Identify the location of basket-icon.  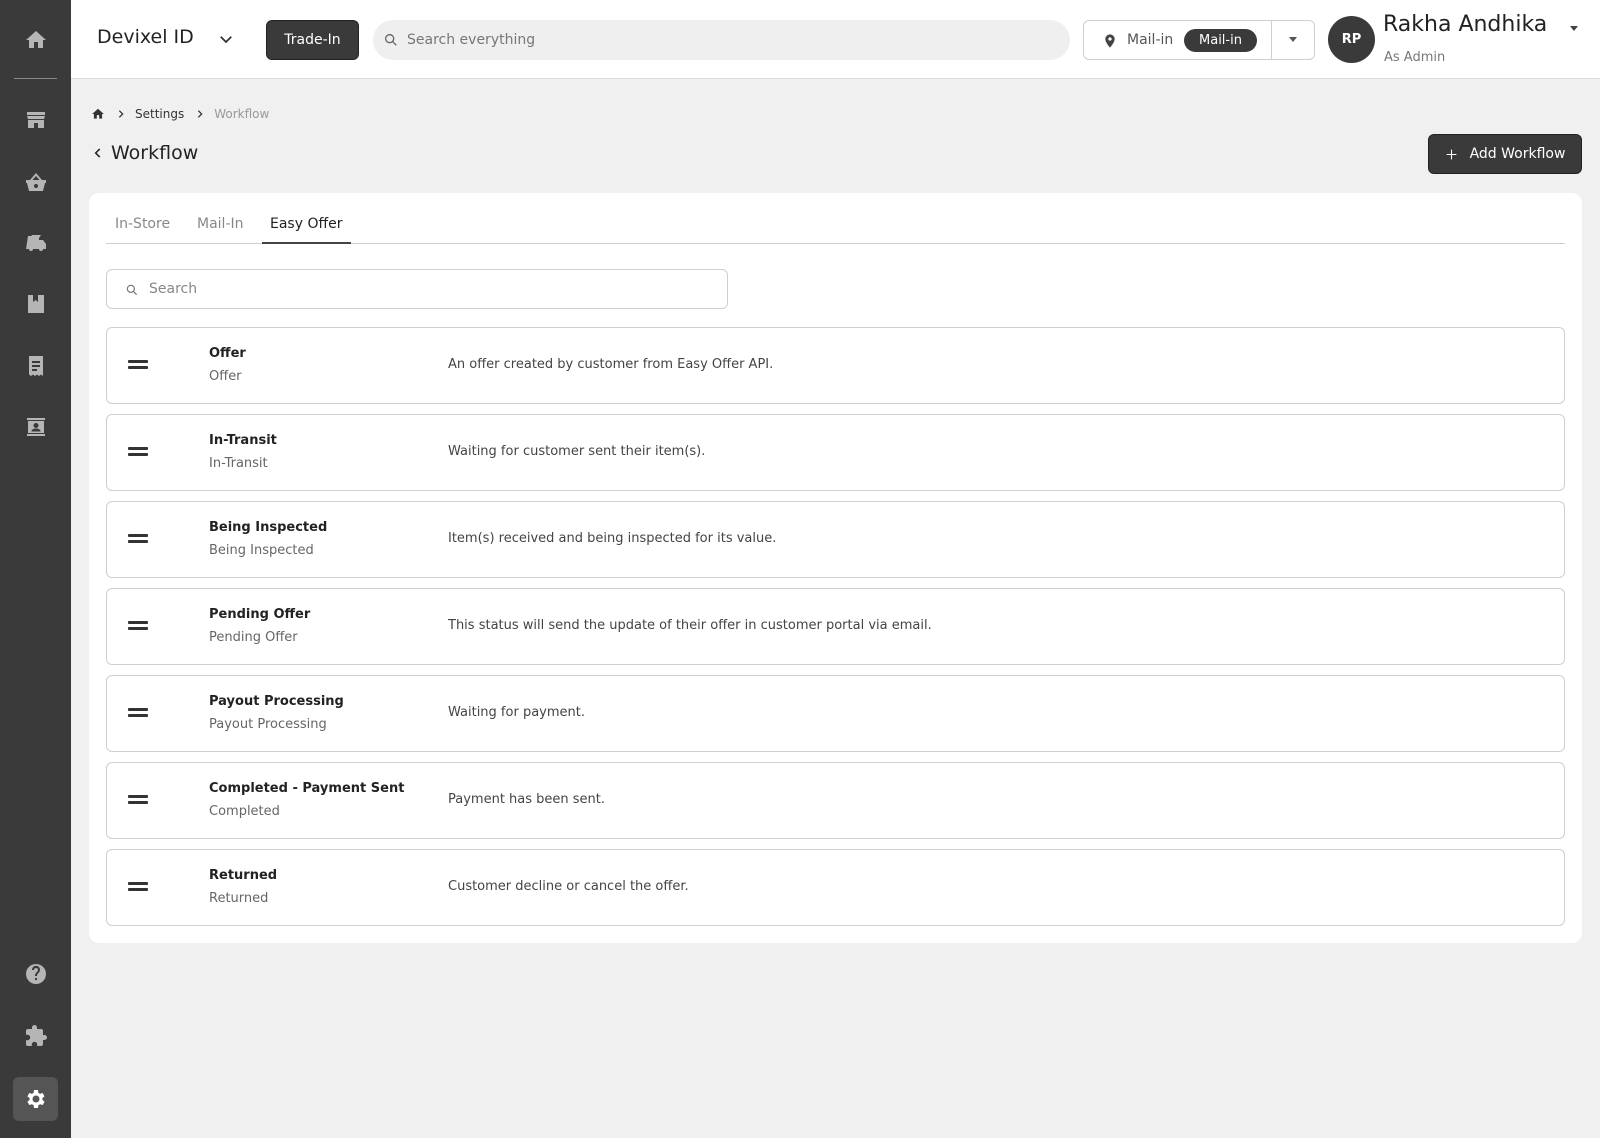
(35, 182).